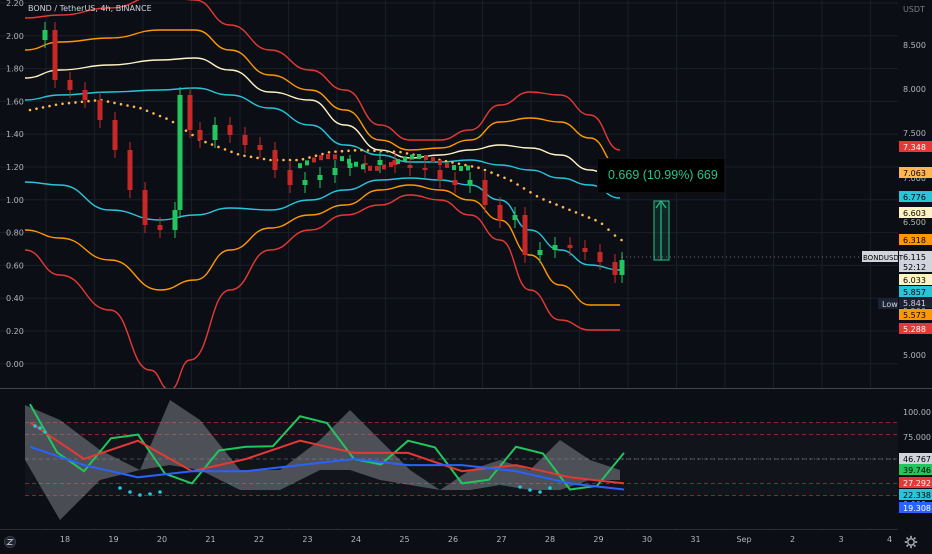 The height and width of the screenshot is (554, 932). What do you see at coordinates (914, 213) in the screenshot?
I see `price-badge-label: 6.603` at bounding box center [914, 213].